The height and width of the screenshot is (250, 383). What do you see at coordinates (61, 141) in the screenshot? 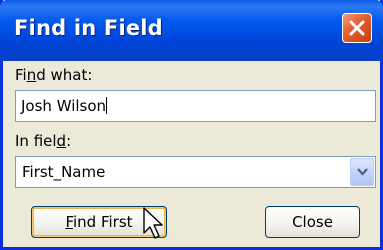
I see `in-field-mnemonic: d` at bounding box center [61, 141].